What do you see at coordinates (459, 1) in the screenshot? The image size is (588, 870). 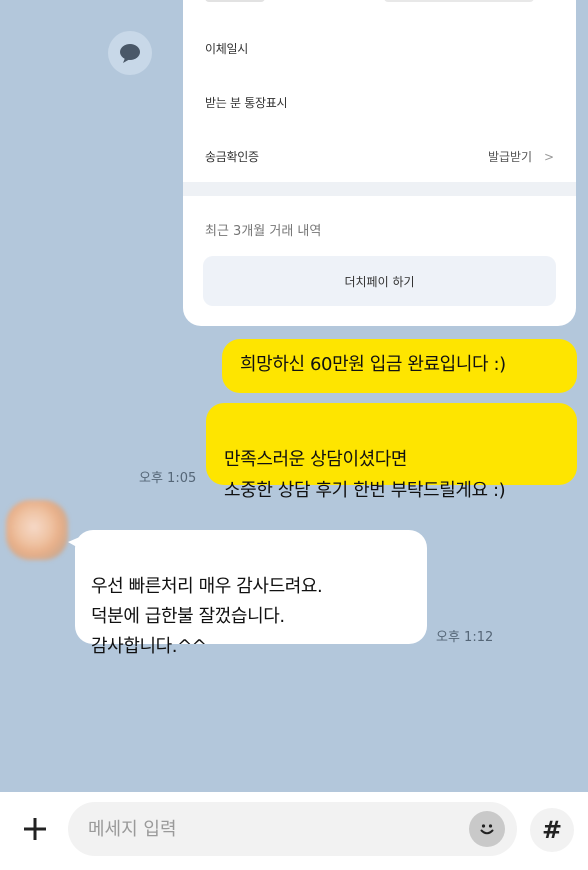 I see `cropped-row-value` at bounding box center [459, 1].